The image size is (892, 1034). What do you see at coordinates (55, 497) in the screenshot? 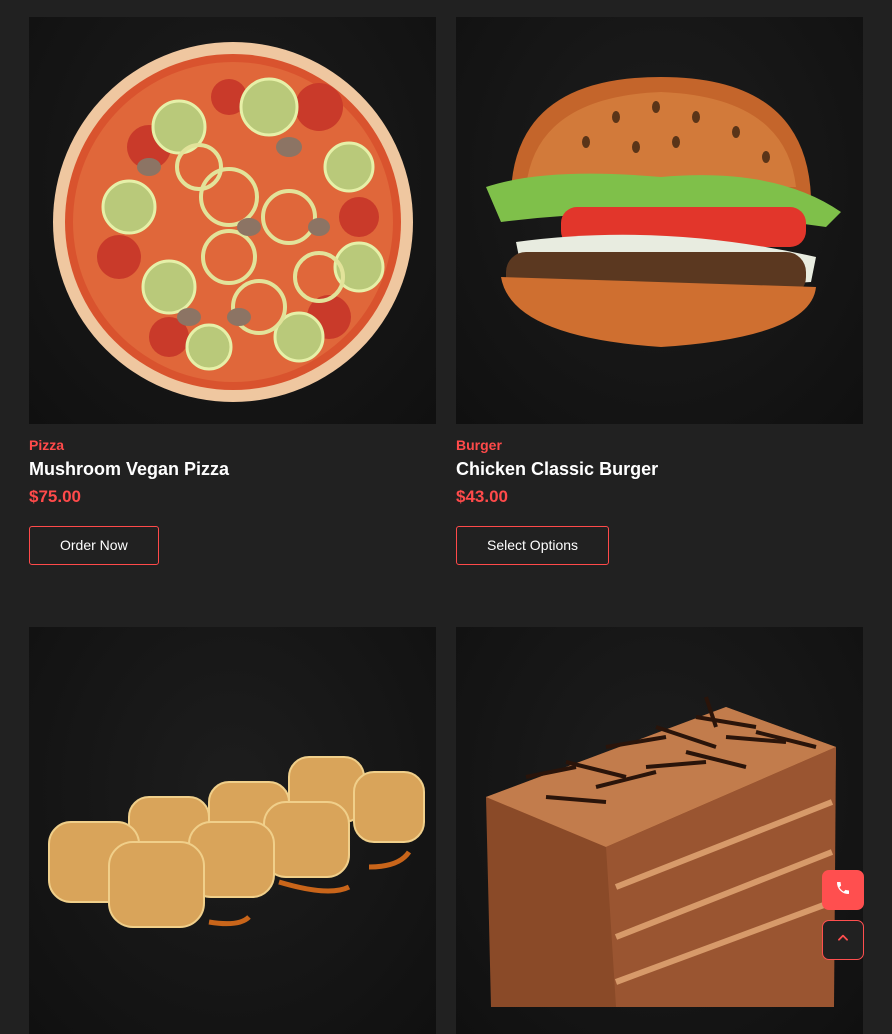
I see `product-price: $75.00` at bounding box center [55, 497].